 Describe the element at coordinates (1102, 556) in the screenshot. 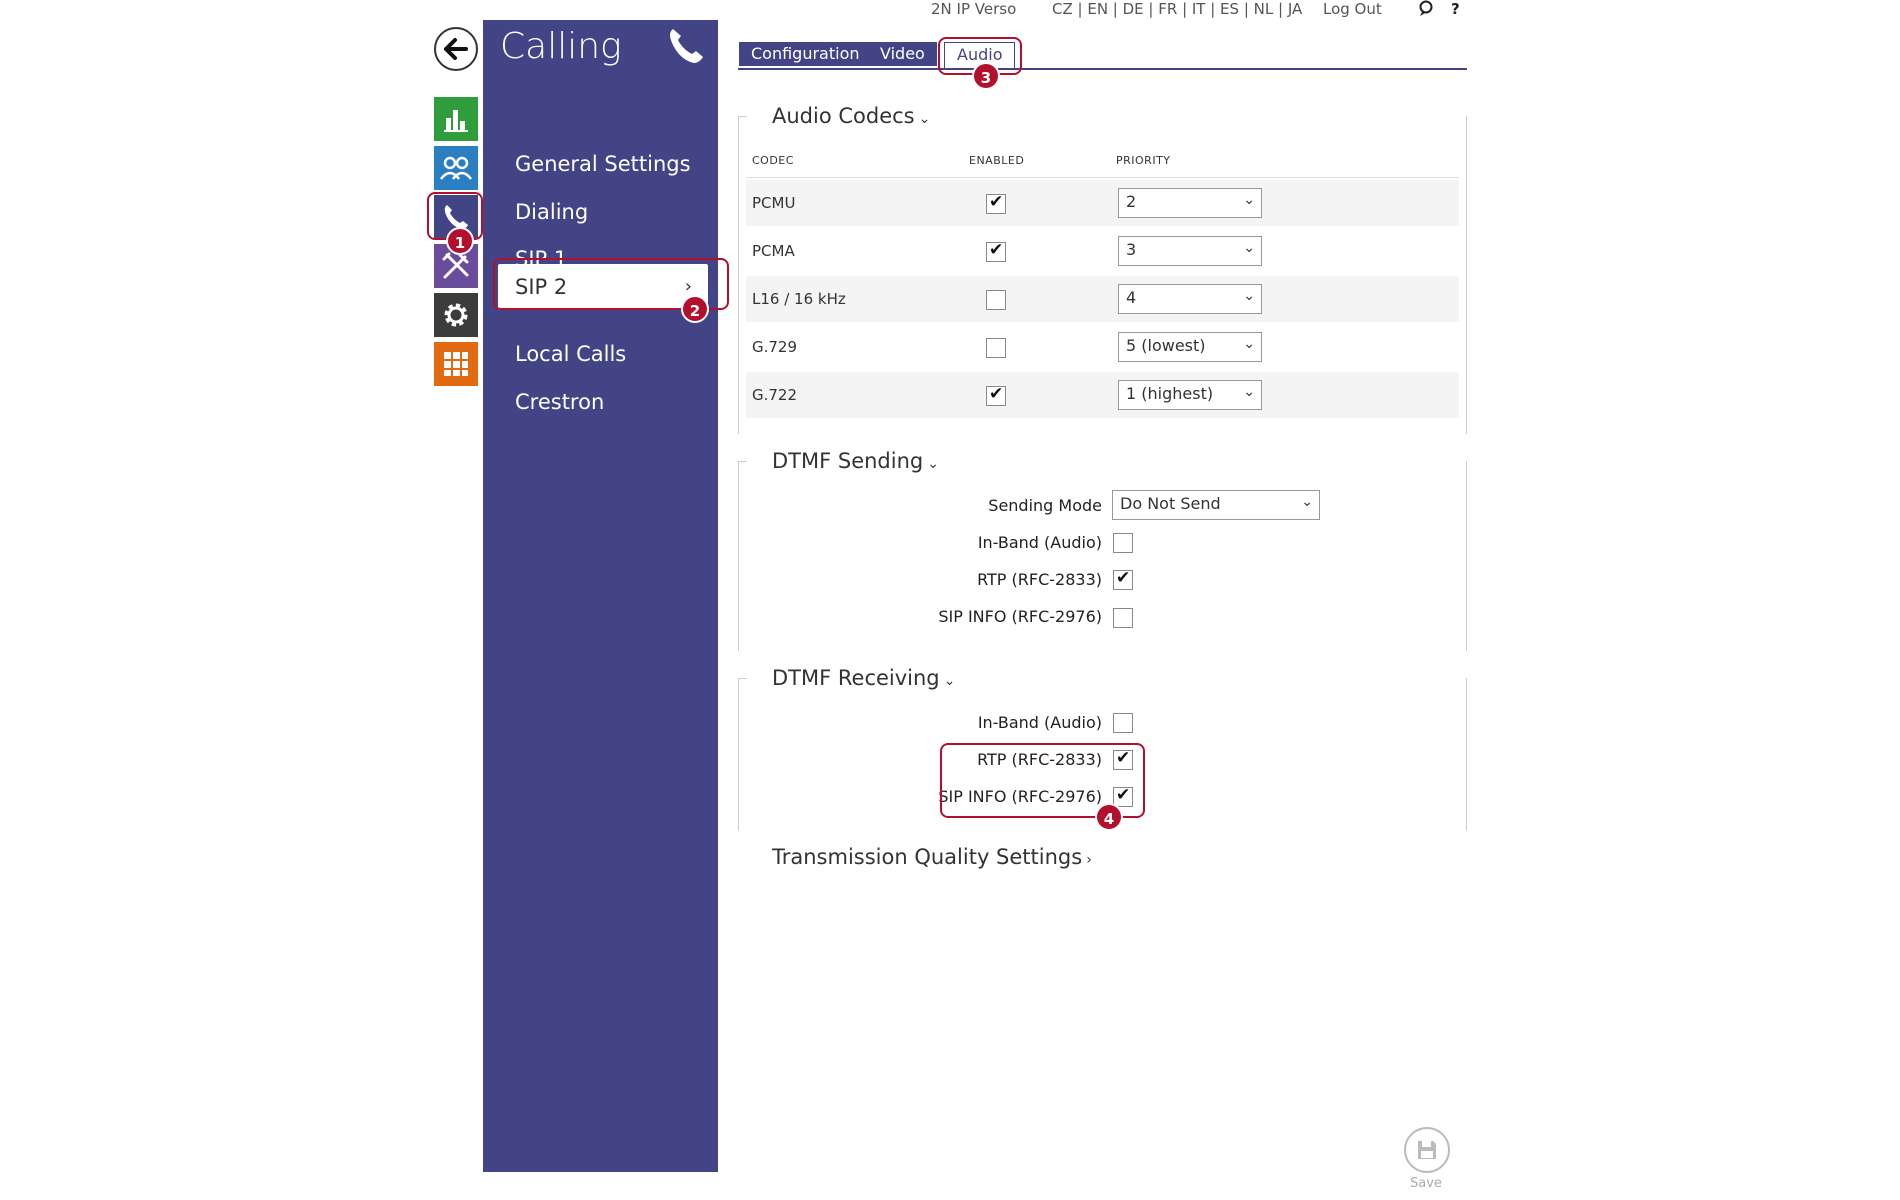

I see `dtmf-sending-section` at that location.